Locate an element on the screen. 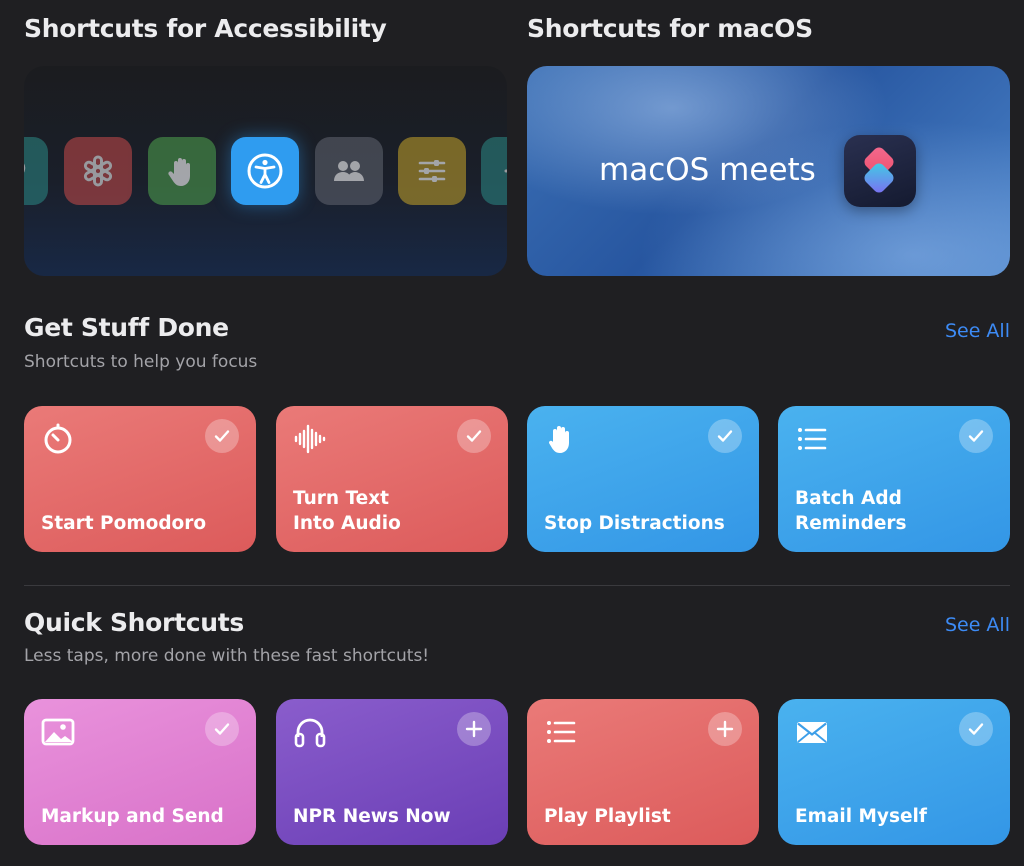 This screenshot has width=1024, height=866. shortcut-card-stop-distractions: Stop Distractions is located at coordinates (643, 479).